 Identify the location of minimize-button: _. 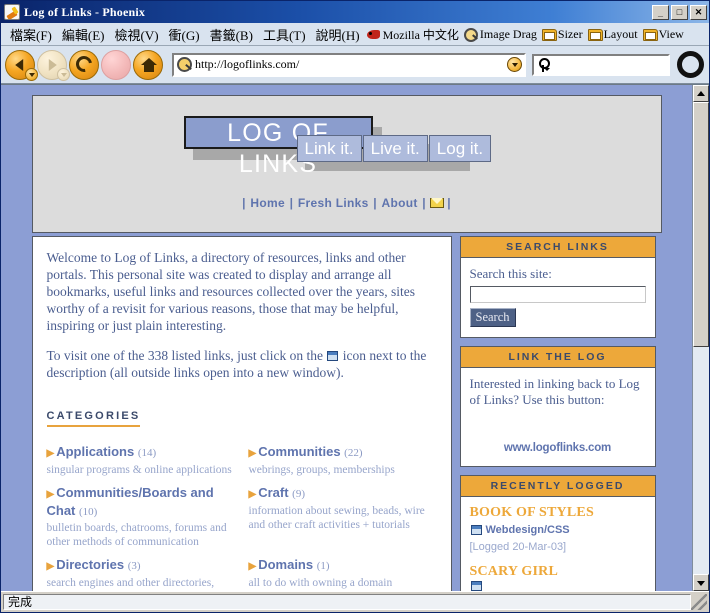
(660, 12).